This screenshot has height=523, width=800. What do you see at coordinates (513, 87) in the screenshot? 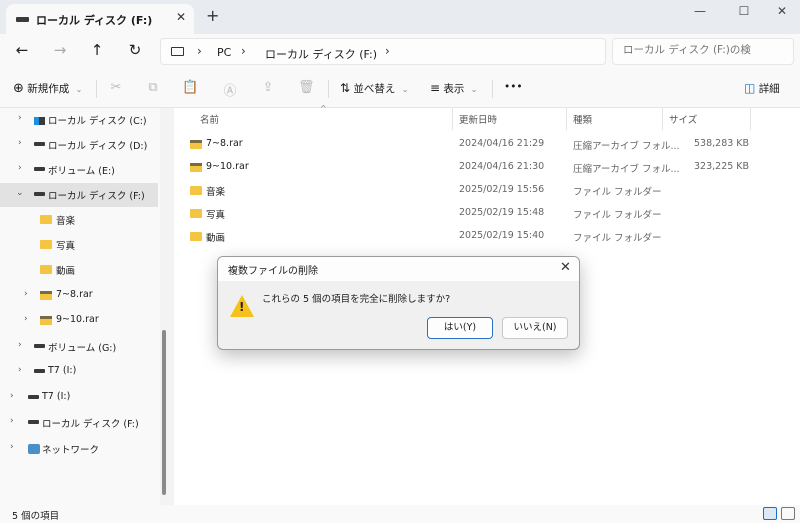
I see `more-options-icon: •••` at bounding box center [513, 87].